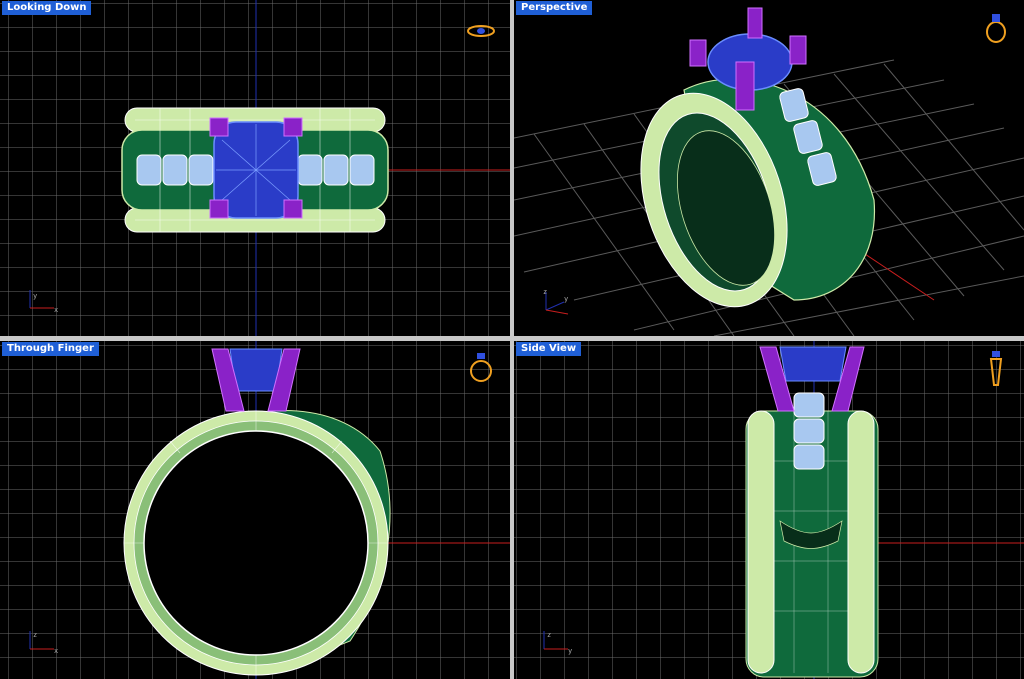 The image size is (1024, 679). Describe the element at coordinates (758, 157) in the screenshot. I see `ring-perspective-view` at that location.